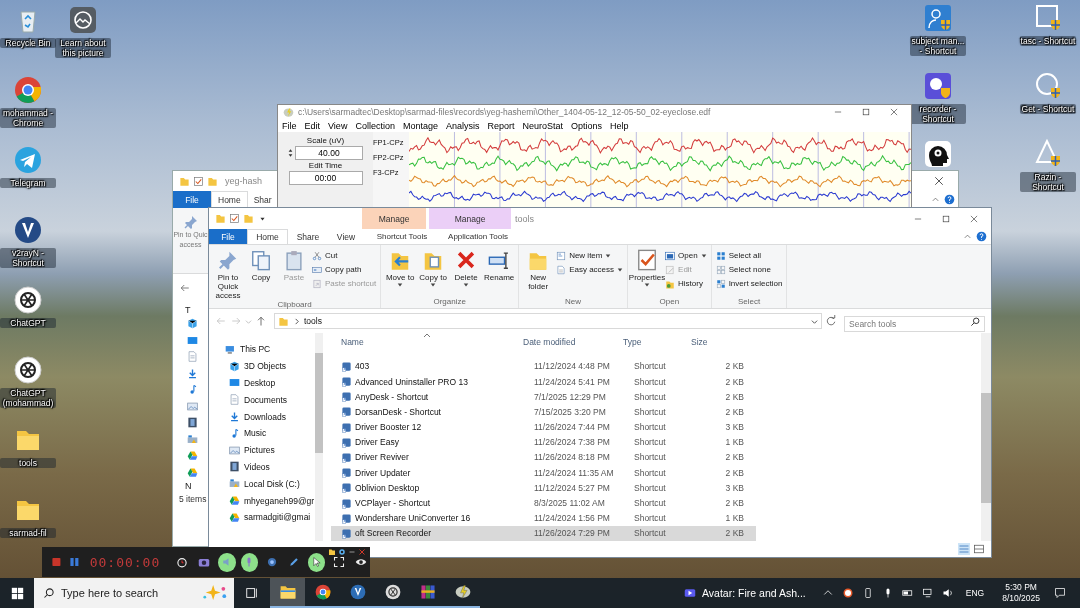 The image size is (1080, 608). Describe the element at coordinates (56, 562) in the screenshot. I see `stop-icon` at that location.